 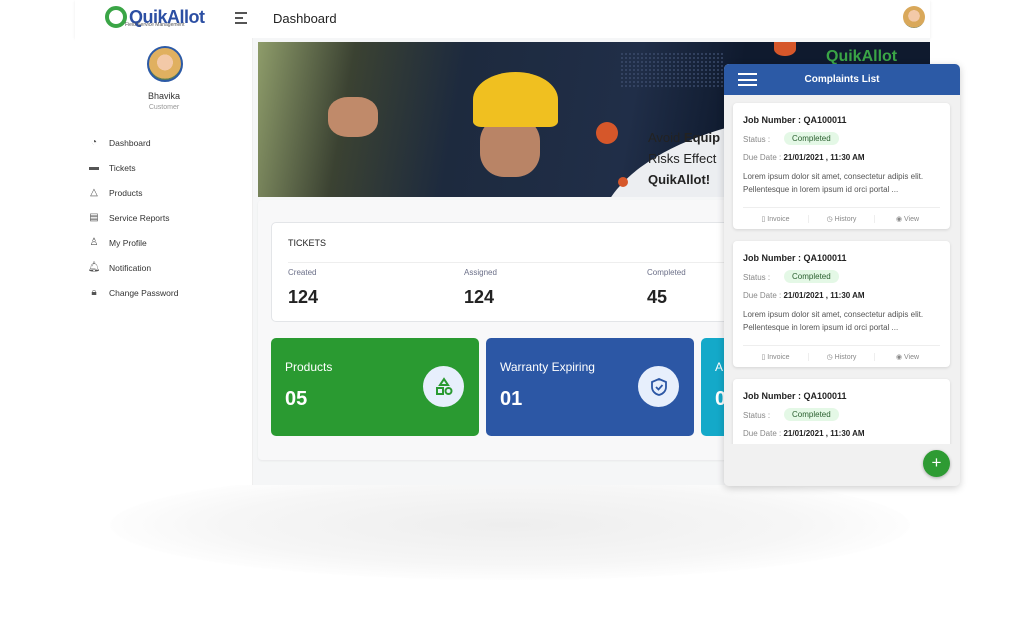 I want to click on sidebar-item-tickets: ▬ Tickets, so click(x=132, y=167).